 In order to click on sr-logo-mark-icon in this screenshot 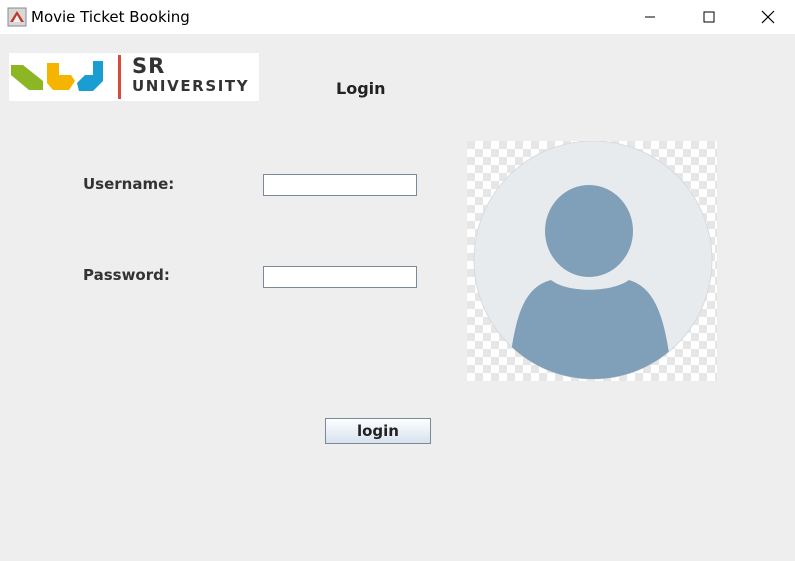, I will do `click(66, 77)`.